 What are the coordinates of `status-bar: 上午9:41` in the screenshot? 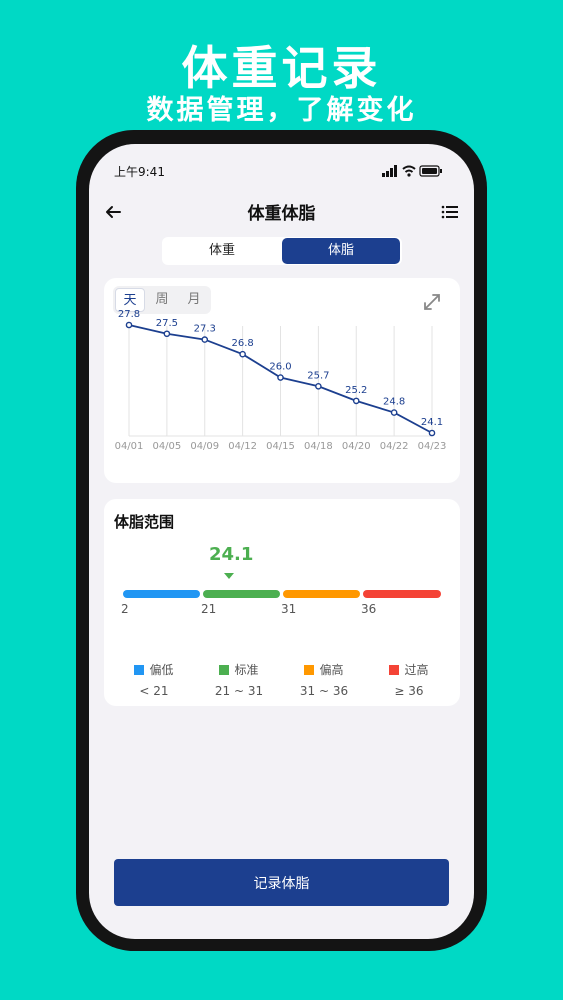 It's located at (281, 167).